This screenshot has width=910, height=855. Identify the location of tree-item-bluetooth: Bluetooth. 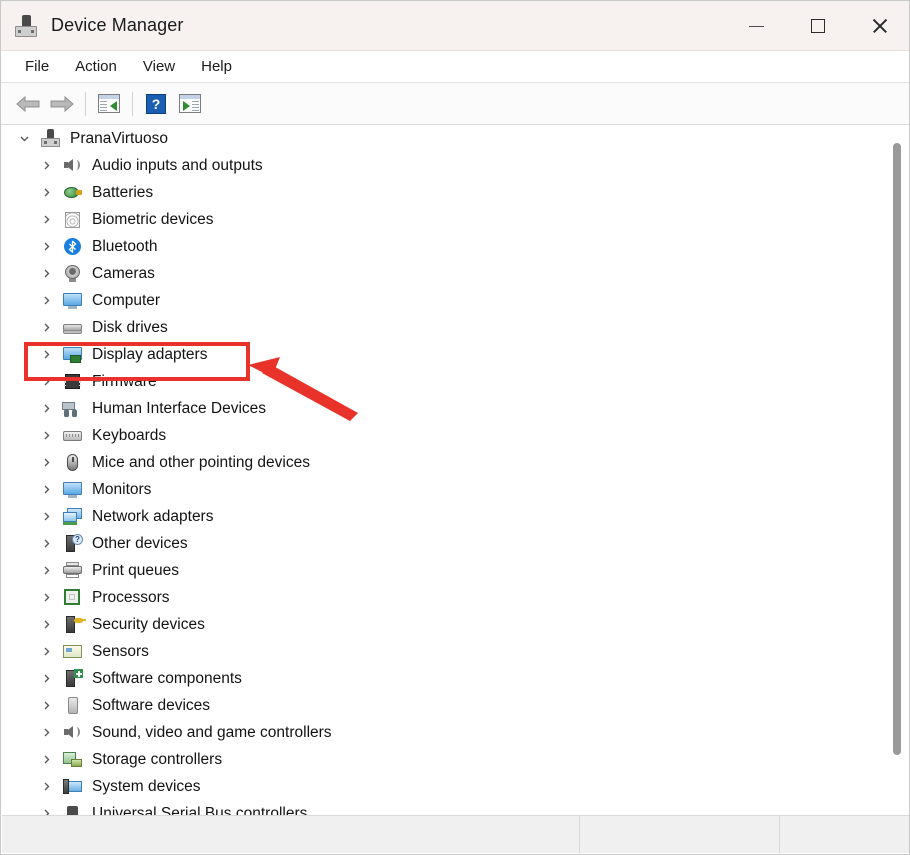
(442, 246).